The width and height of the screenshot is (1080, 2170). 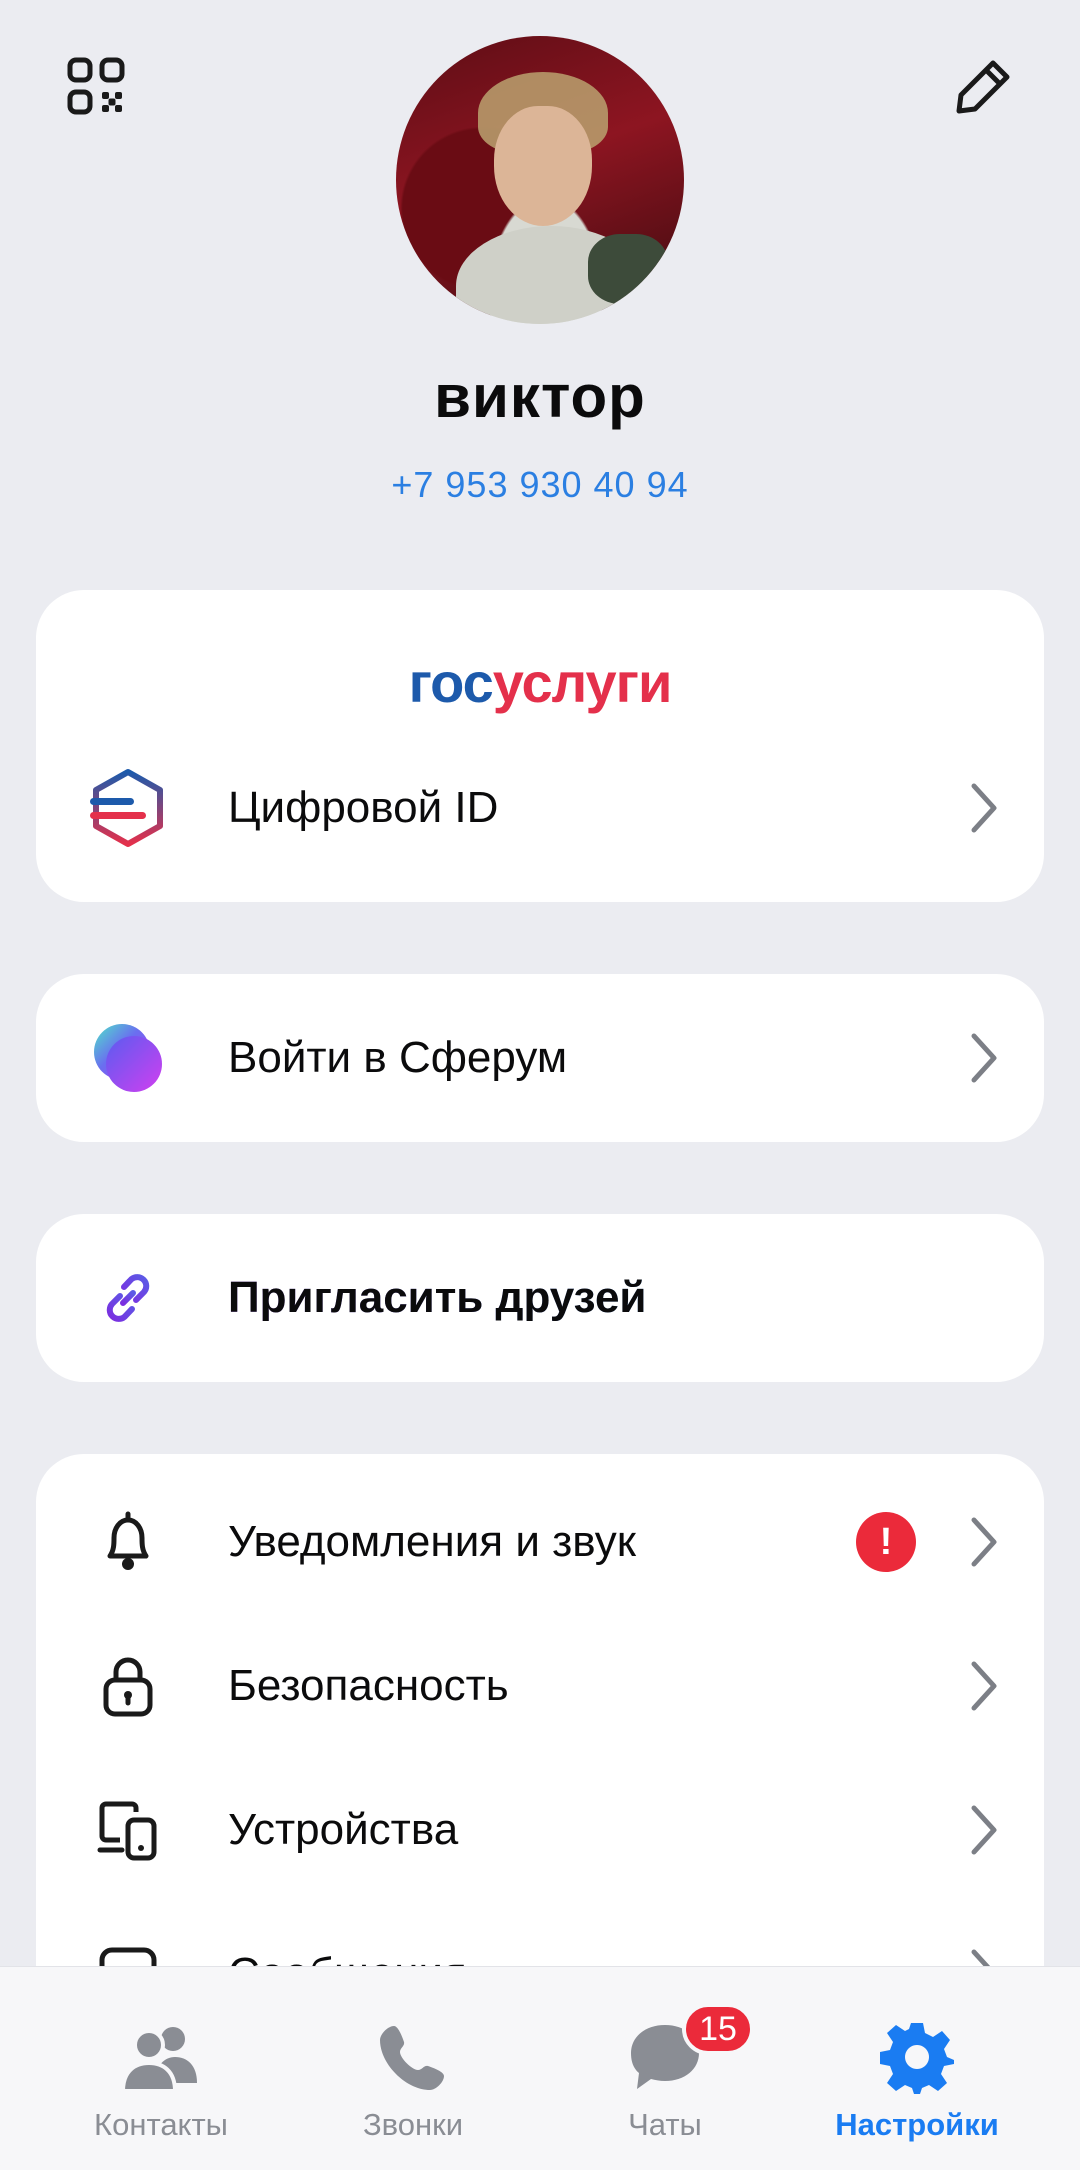 I want to click on nav-contacts: Контакты, so click(x=161, y=2068).